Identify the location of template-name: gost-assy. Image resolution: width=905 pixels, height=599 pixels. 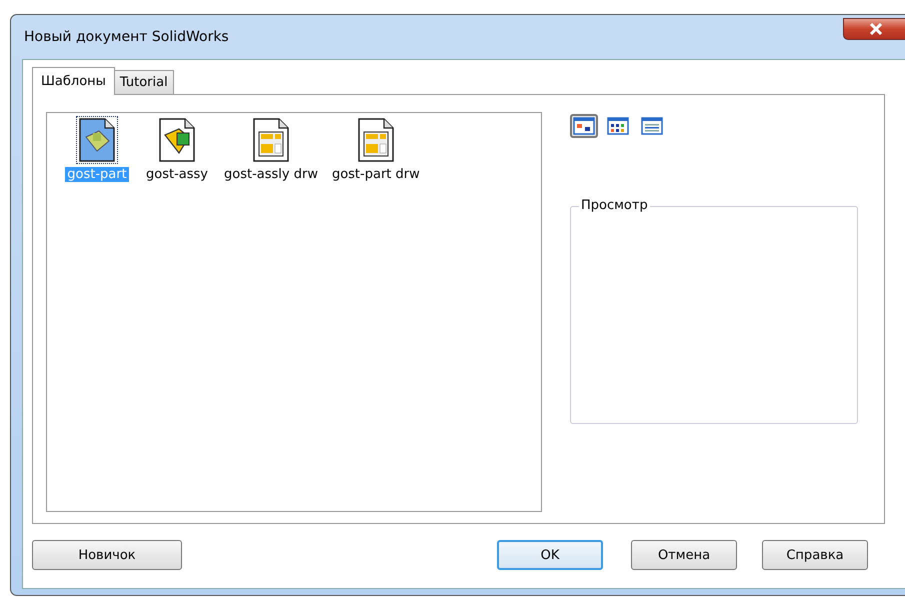
(177, 174).